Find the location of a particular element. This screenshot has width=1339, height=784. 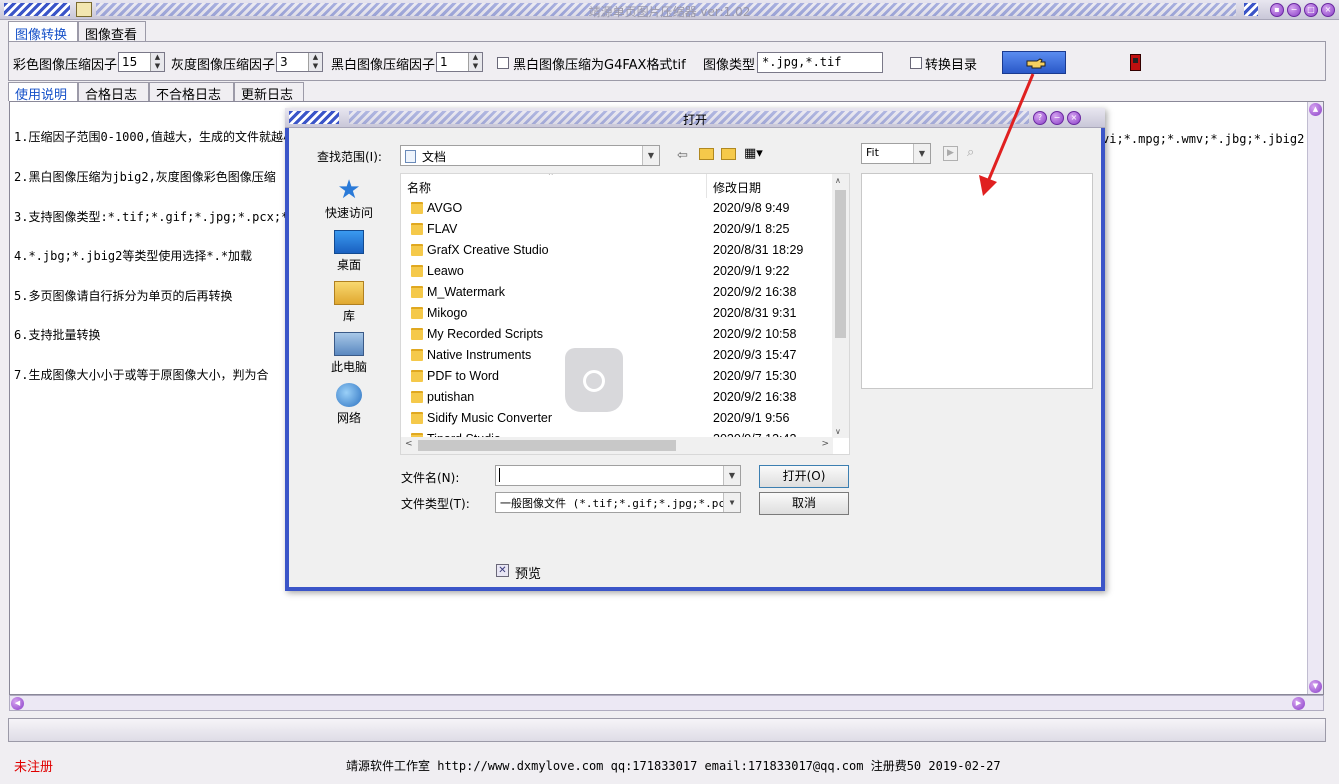

annotation-arrow is located at coordinates (1007, 134).